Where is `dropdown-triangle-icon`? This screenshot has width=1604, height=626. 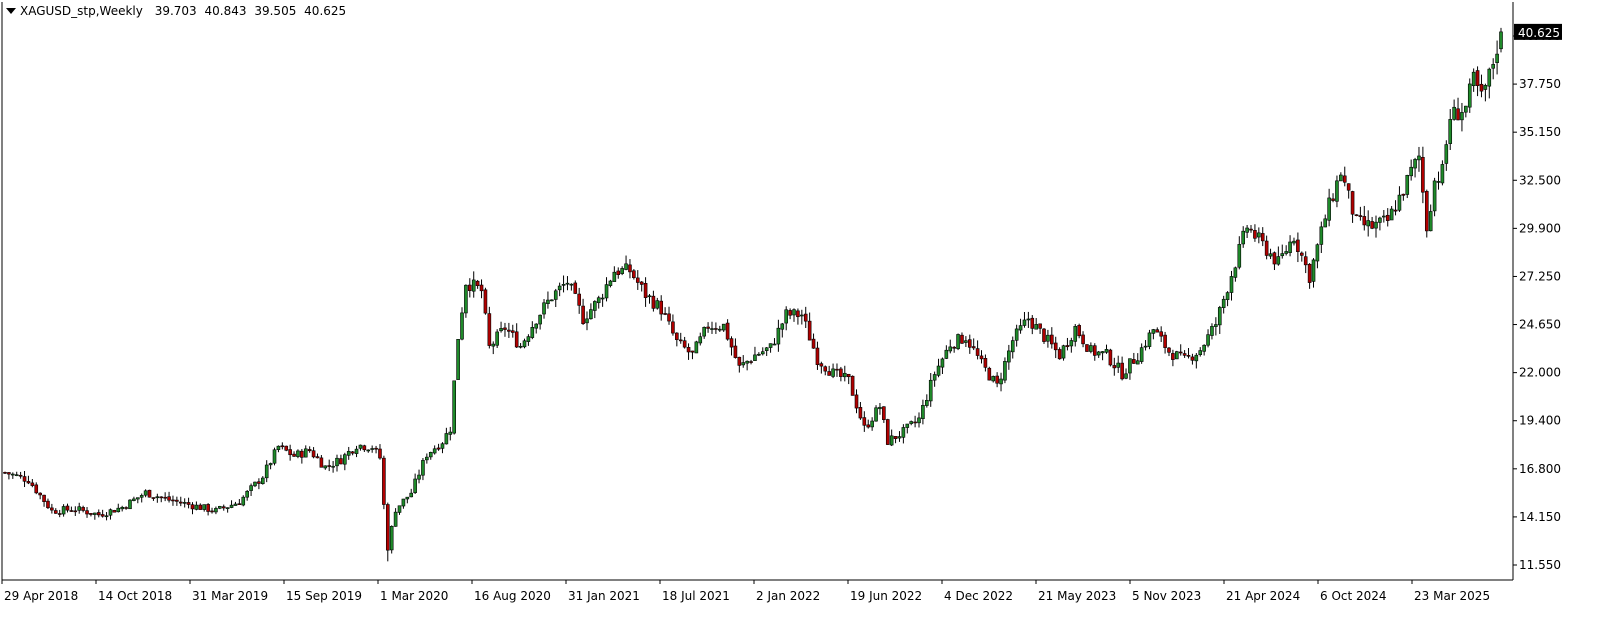 dropdown-triangle-icon is located at coordinates (11, 11).